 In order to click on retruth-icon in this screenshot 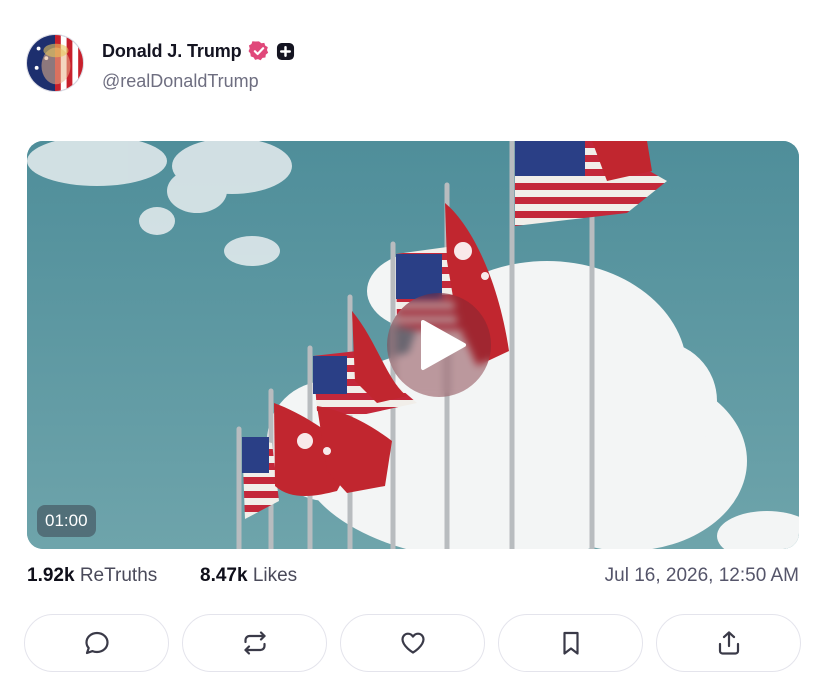, I will do `click(254, 643)`.